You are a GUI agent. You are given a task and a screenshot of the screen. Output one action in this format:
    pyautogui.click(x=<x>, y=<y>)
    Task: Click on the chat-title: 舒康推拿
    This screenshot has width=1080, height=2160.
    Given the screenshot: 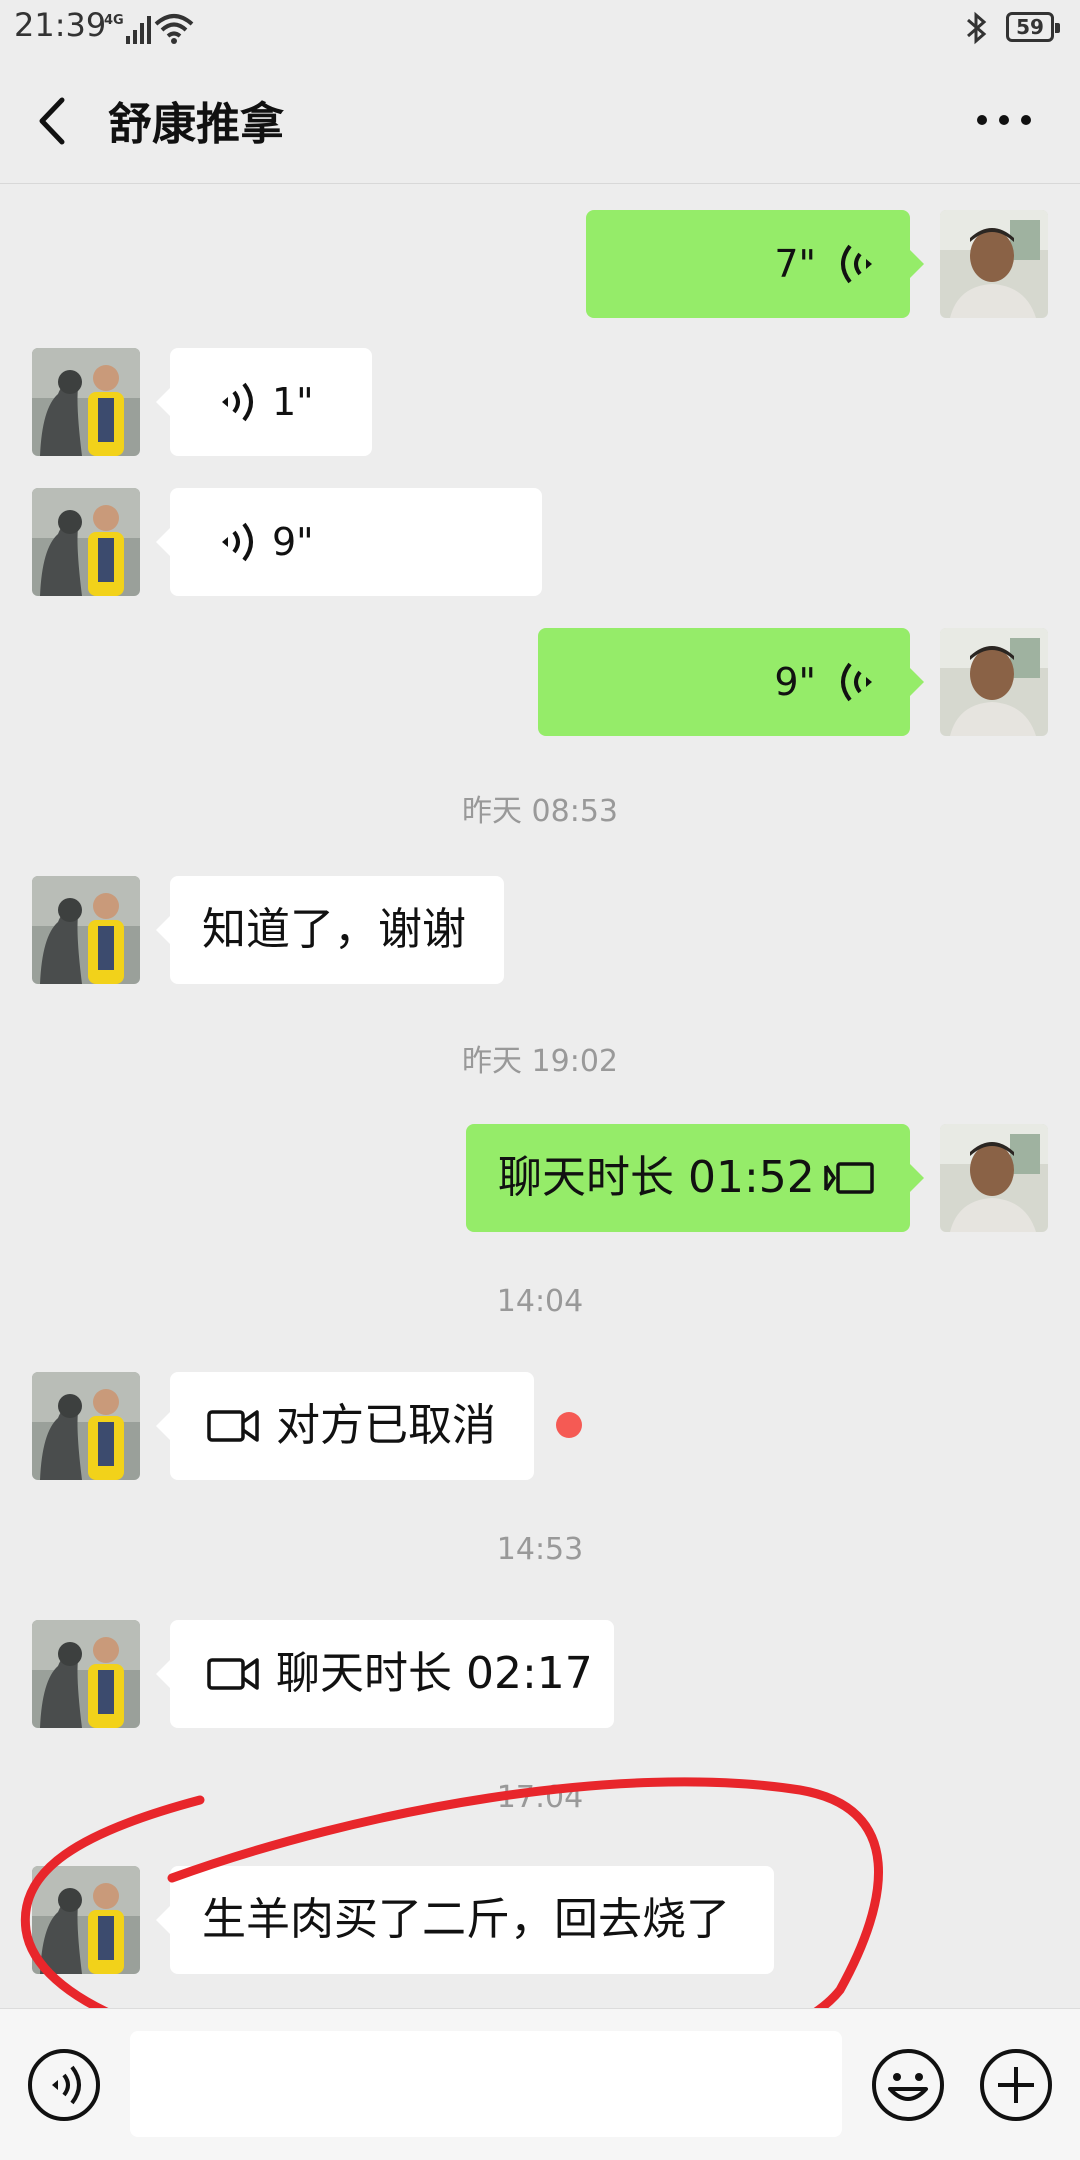 What is the action you would take?
    pyautogui.click(x=196, y=124)
    